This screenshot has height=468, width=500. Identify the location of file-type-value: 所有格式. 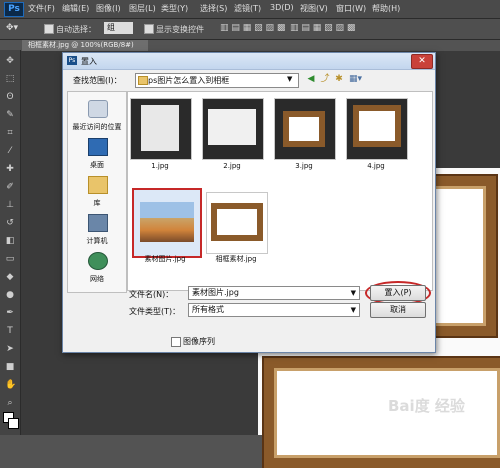
(208, 309).